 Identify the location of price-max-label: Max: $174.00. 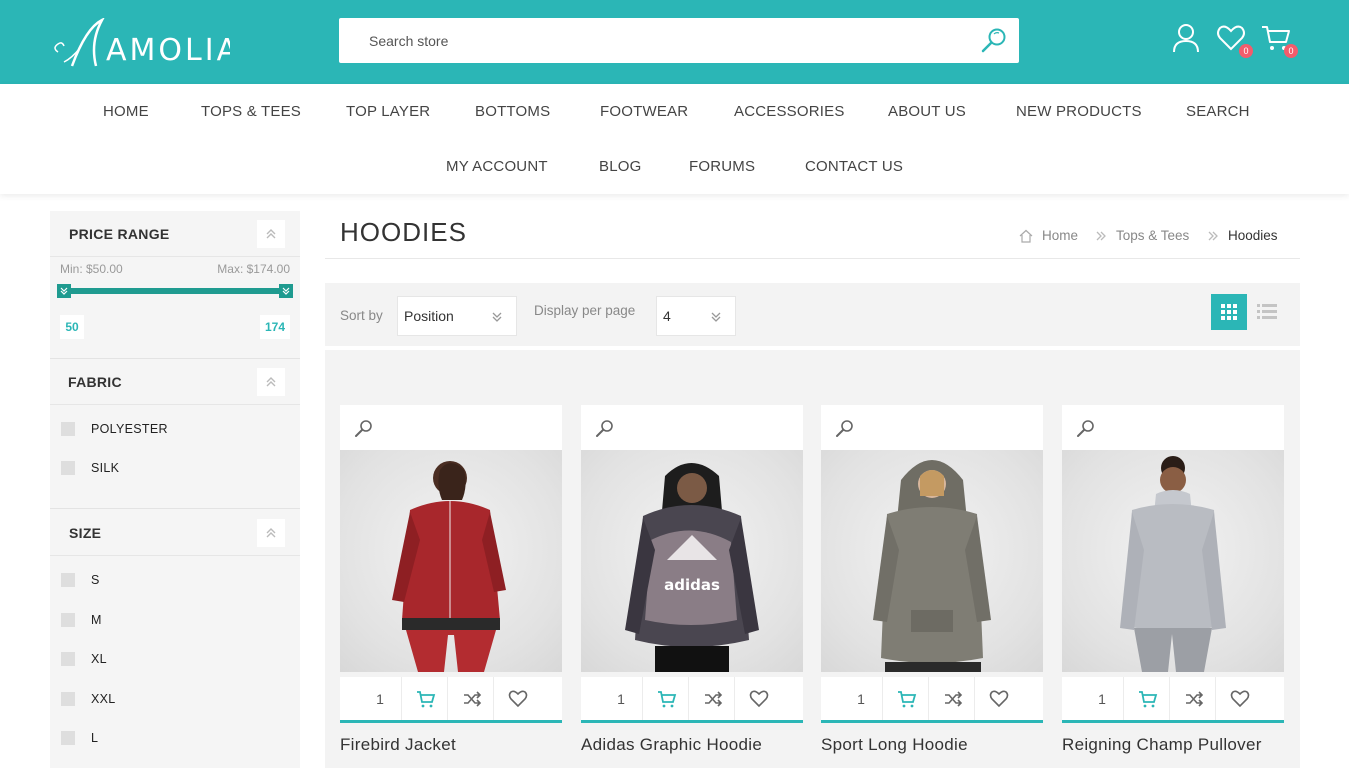
(253, 269).